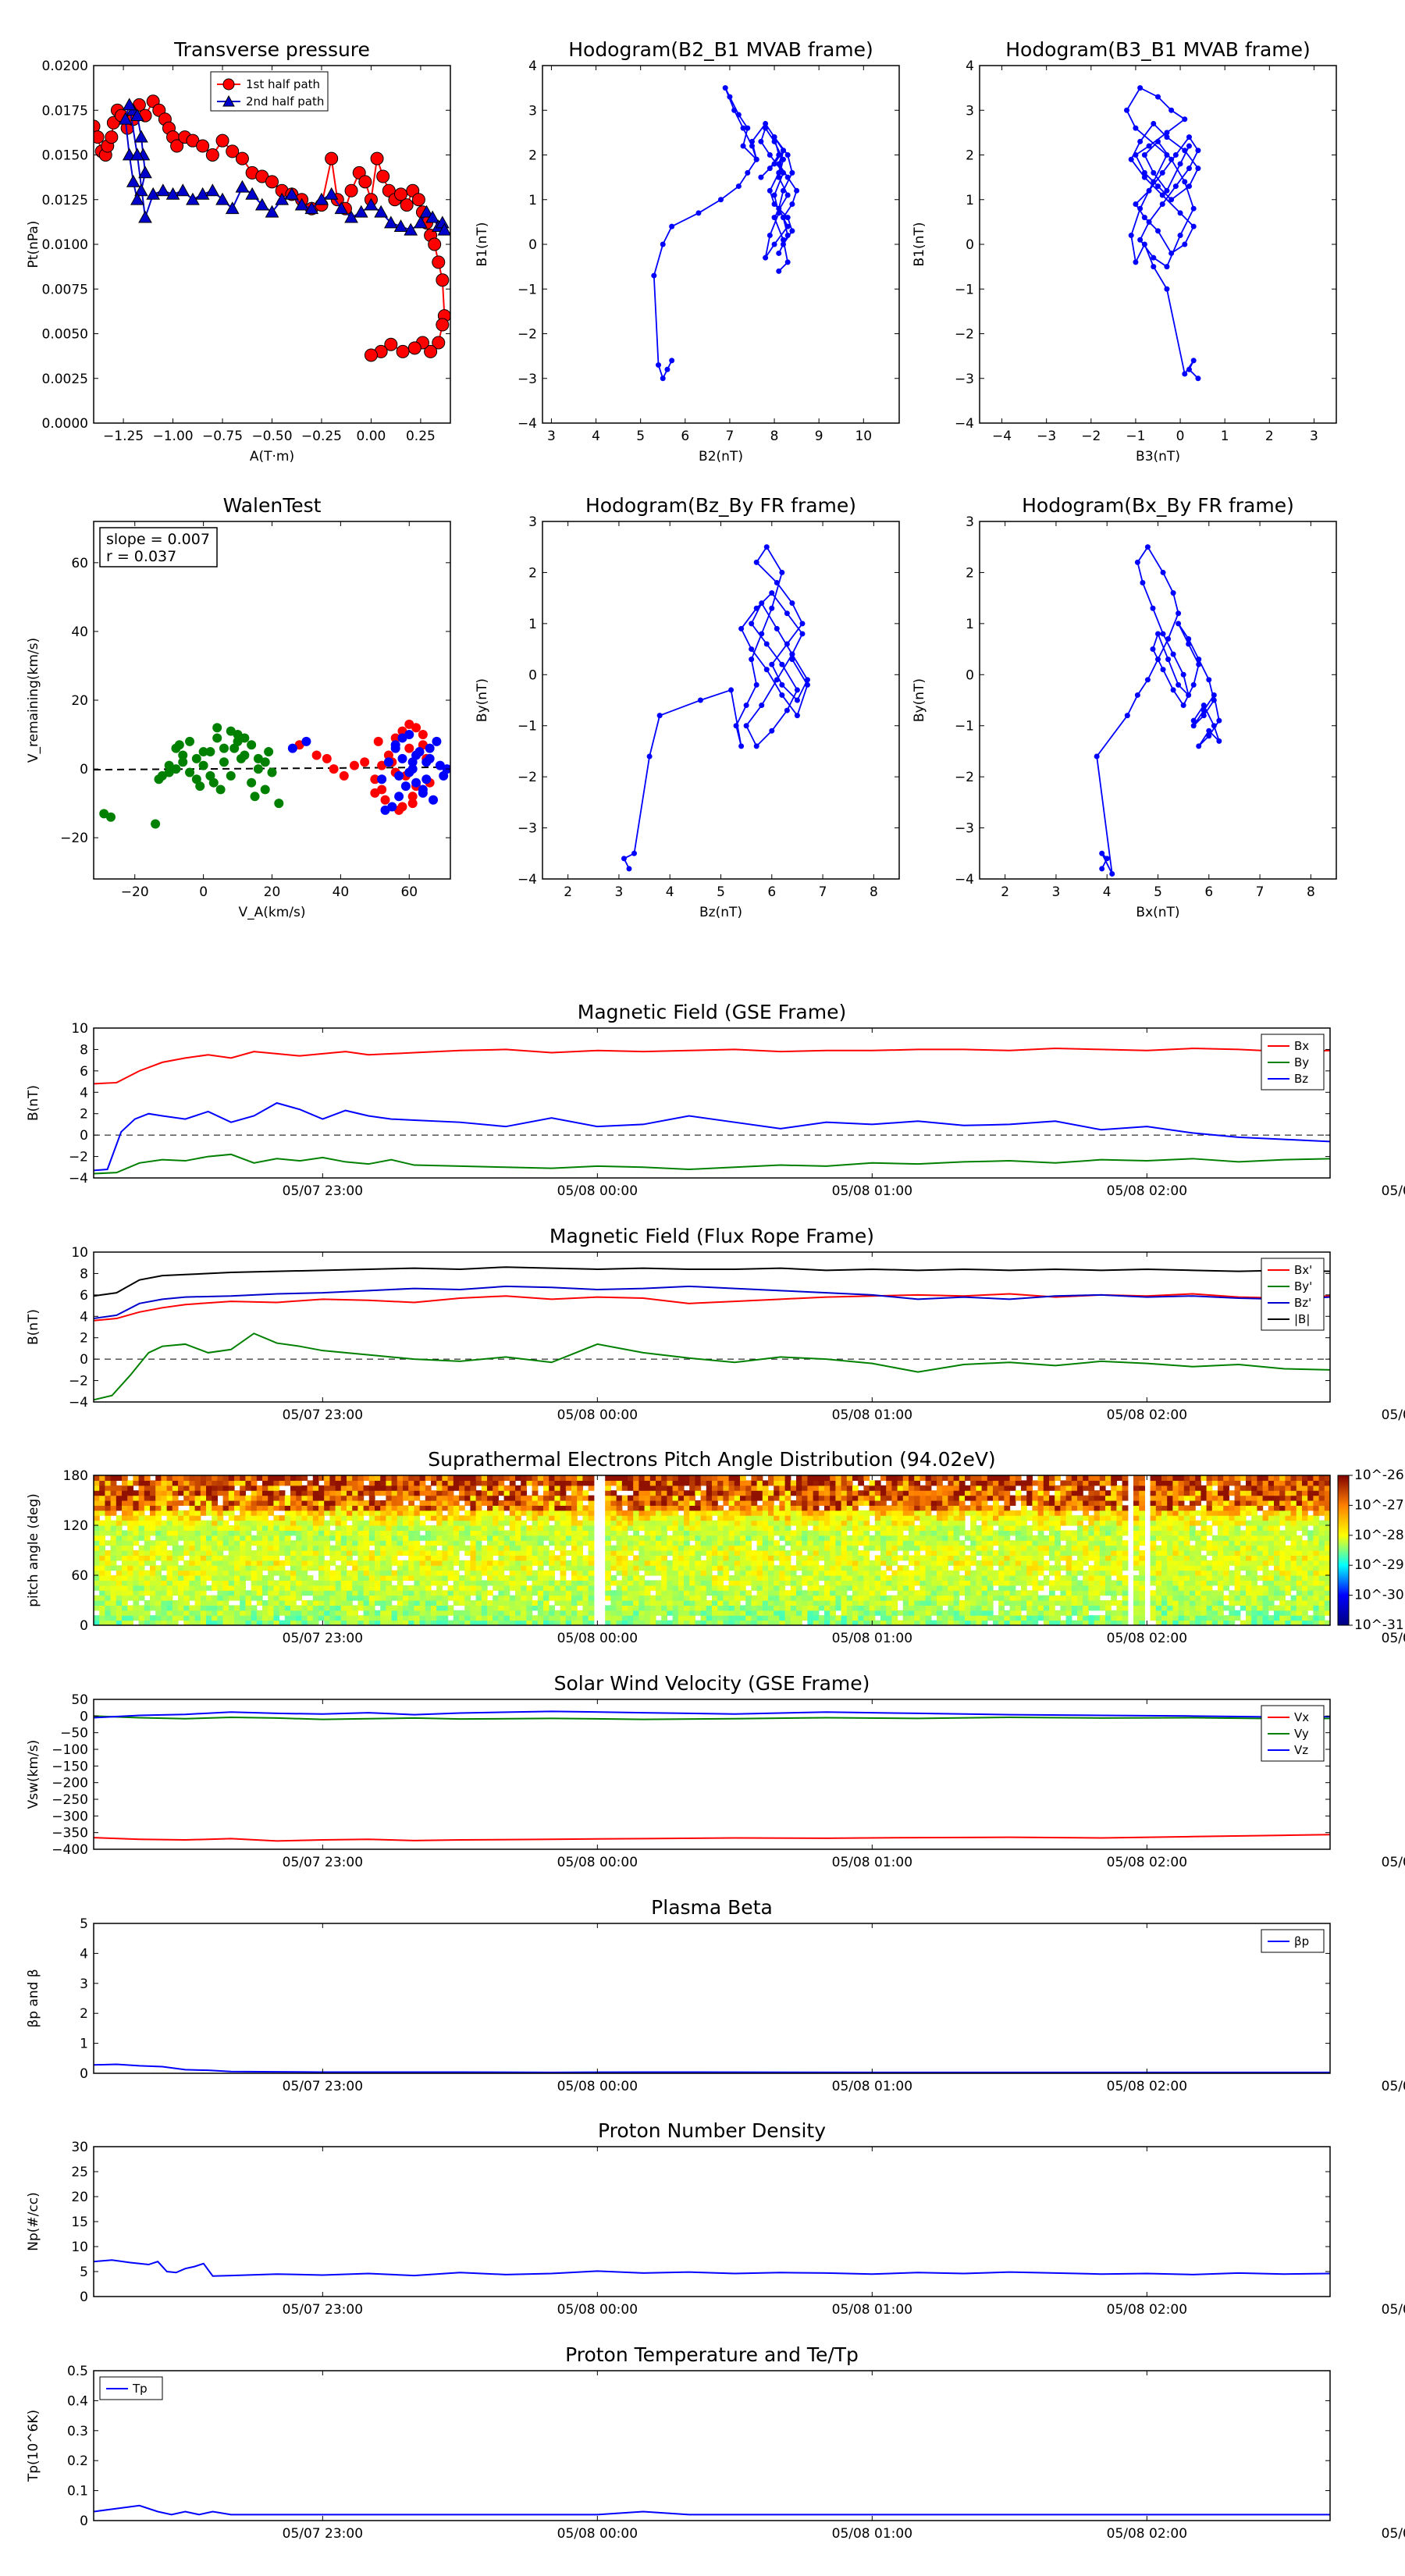 The width and height of the screenshot is (1405, 2576). I want to click on x-tick-label: 2, so click(568, 892).